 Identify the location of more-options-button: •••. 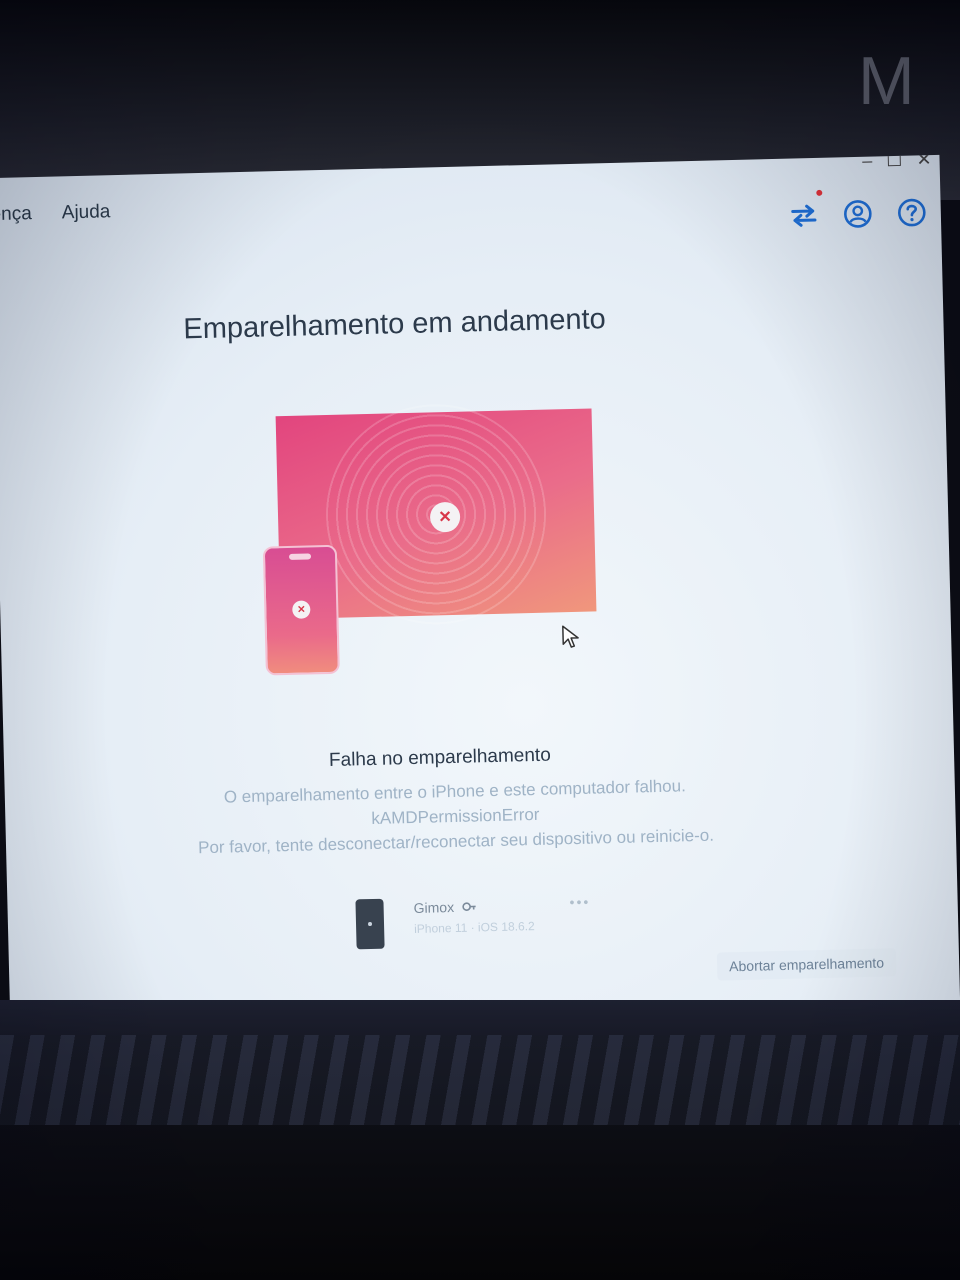
(579, 902).